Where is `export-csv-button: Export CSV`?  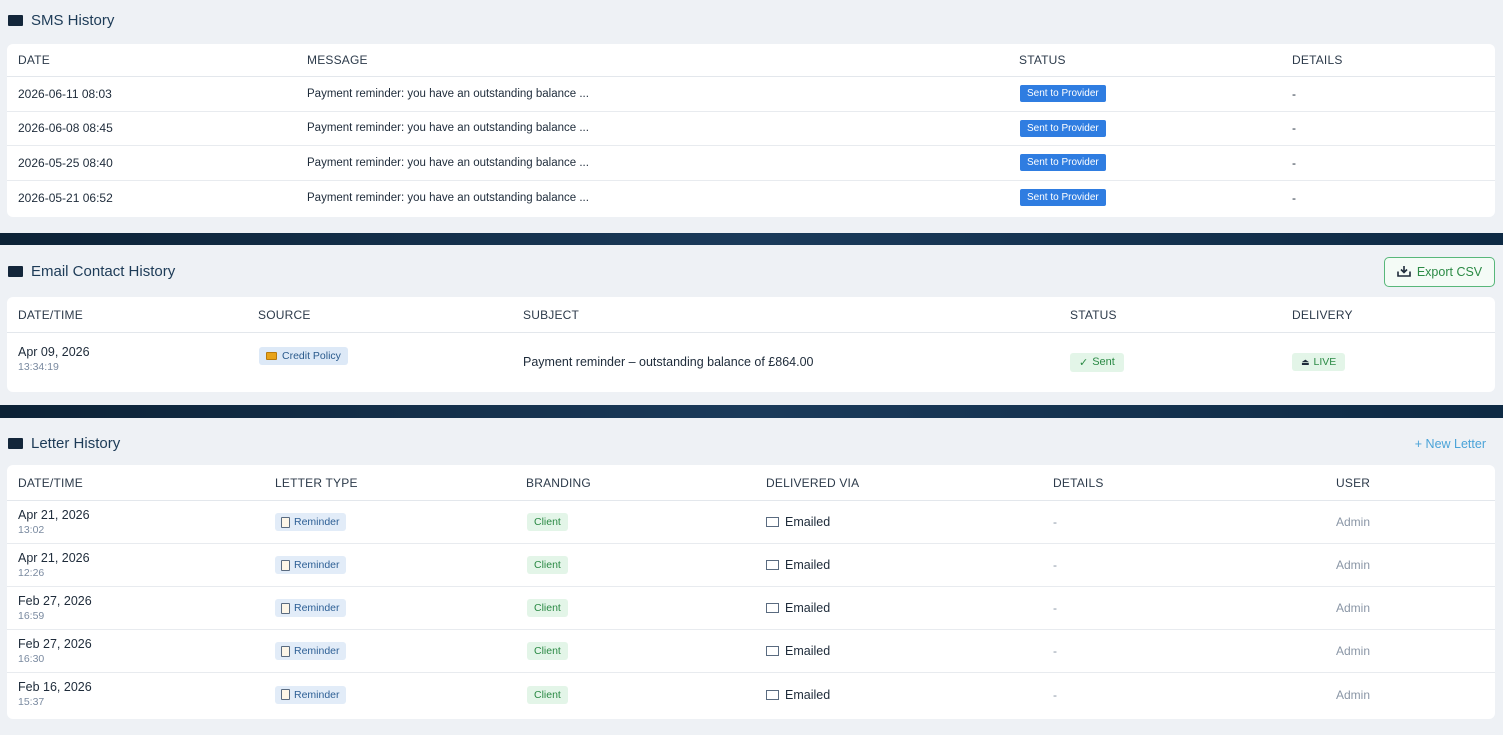
export-csv-button: Export CSV is located at coordinates (1439, 272).